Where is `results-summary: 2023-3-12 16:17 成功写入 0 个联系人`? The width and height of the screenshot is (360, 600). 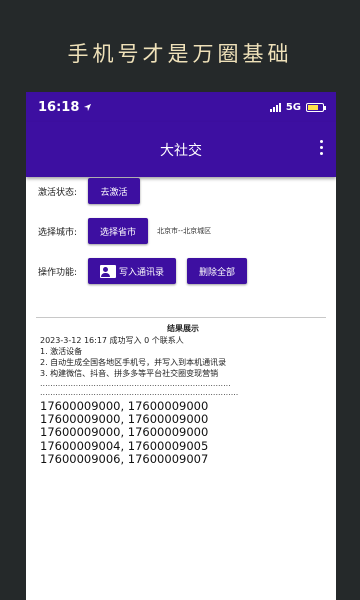 results-summary: 2023-3-12 16:17 成功写入 0 个联系人 is located at coordinates (112, 340).